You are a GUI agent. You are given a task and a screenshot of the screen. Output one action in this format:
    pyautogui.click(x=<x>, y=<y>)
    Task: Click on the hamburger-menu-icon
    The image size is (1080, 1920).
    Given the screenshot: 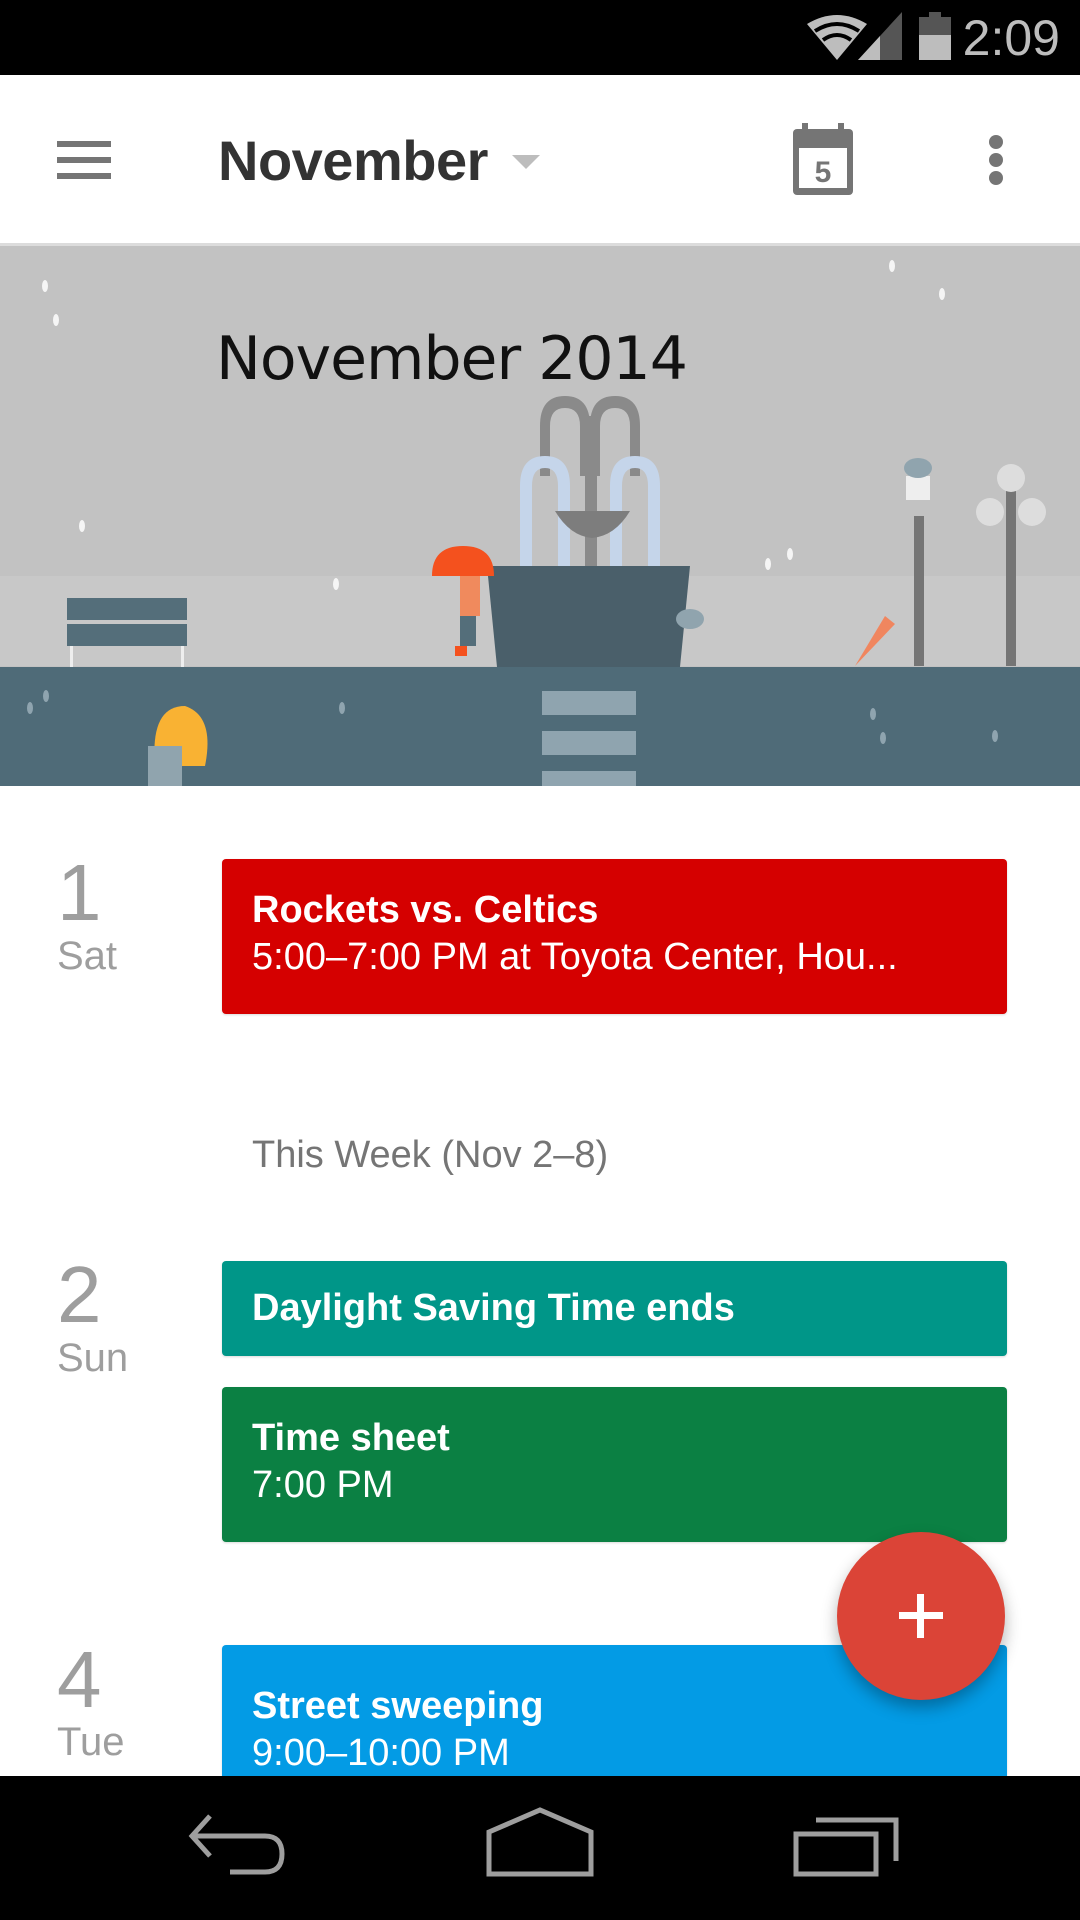 What is the action you would take?
    pyautogui.click(x=84, y=160)
    